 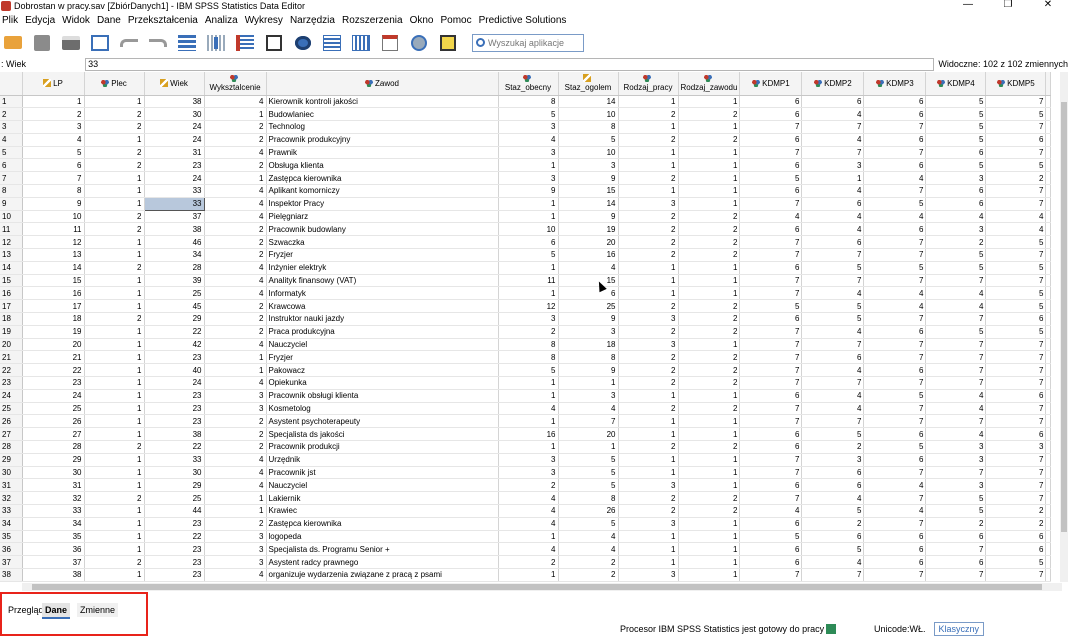 What do you see at coordinates (382, 191) in the screenshot?
I see `cell-zawod: Aplikant komorniczy` at bounding box center [382, 191].